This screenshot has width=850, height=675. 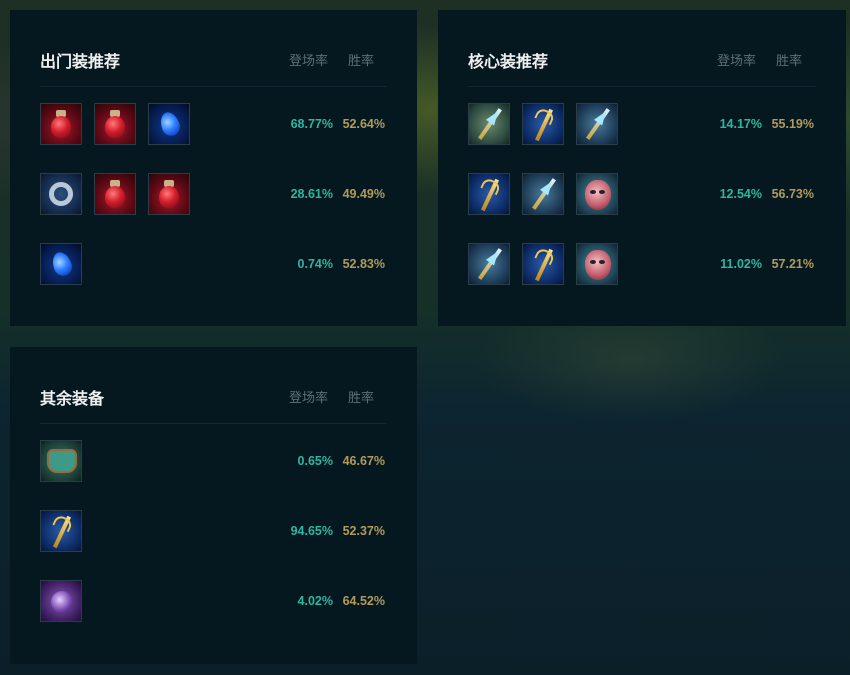 I want to click on panel-title: 其余装备, so click(x=72, y=398).